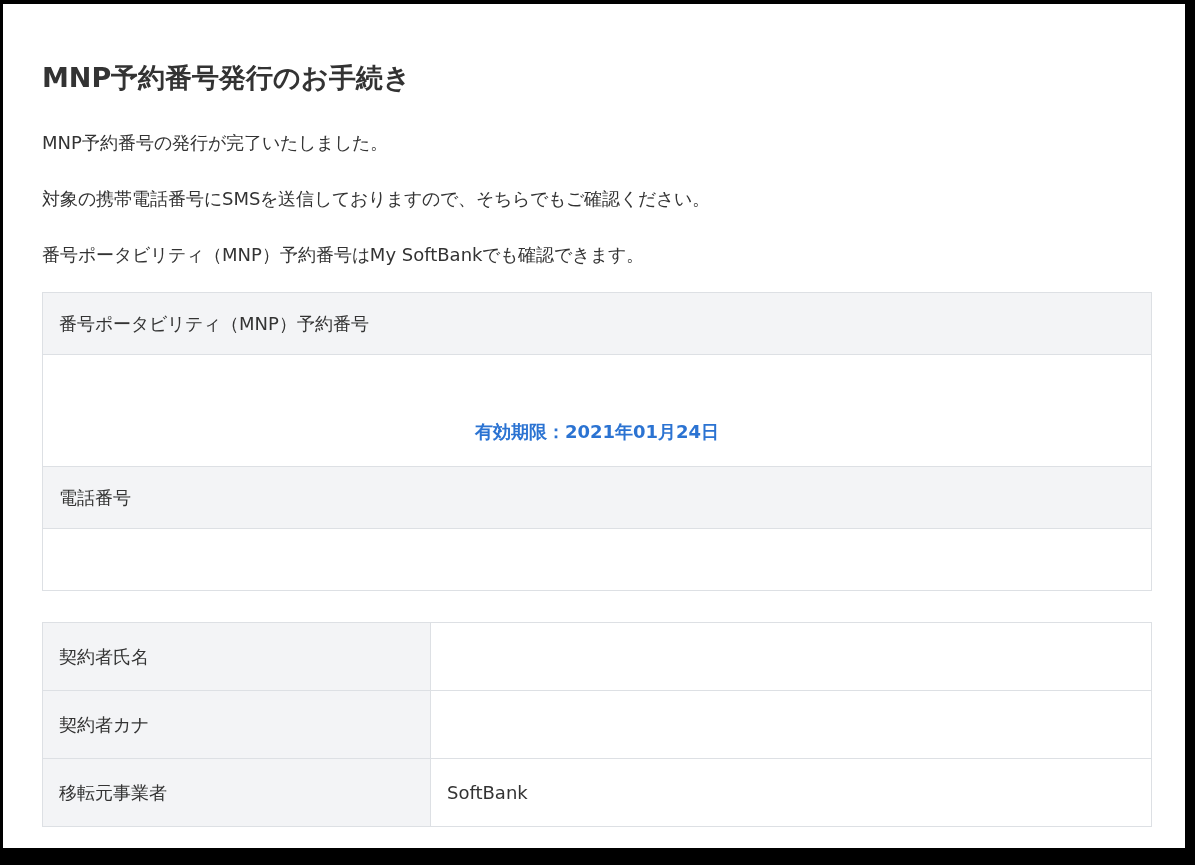 This screenshot has height=865, width=1195. Describe the element at coordinates (104, 656) in the screenshot. I see `label-text: 契約者氏名` at that location.